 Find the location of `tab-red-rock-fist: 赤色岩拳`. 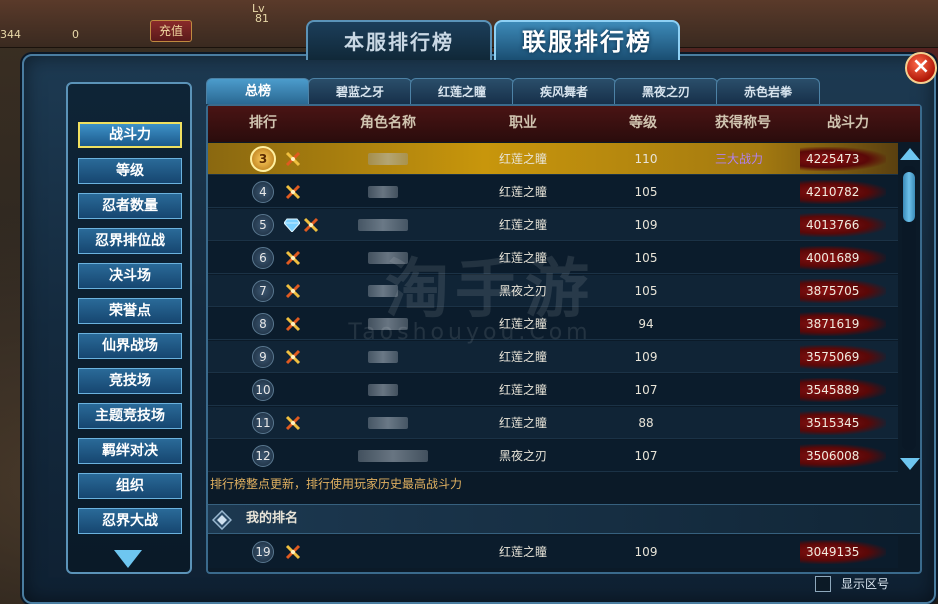

tab-red-rock-fist: 赤色岩拳 is located at coordinates (768, 91).